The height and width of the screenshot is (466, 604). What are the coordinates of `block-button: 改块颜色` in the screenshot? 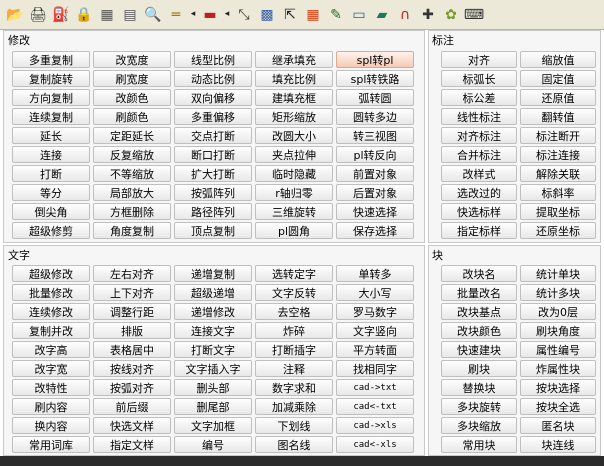 It's located at (479, 330).